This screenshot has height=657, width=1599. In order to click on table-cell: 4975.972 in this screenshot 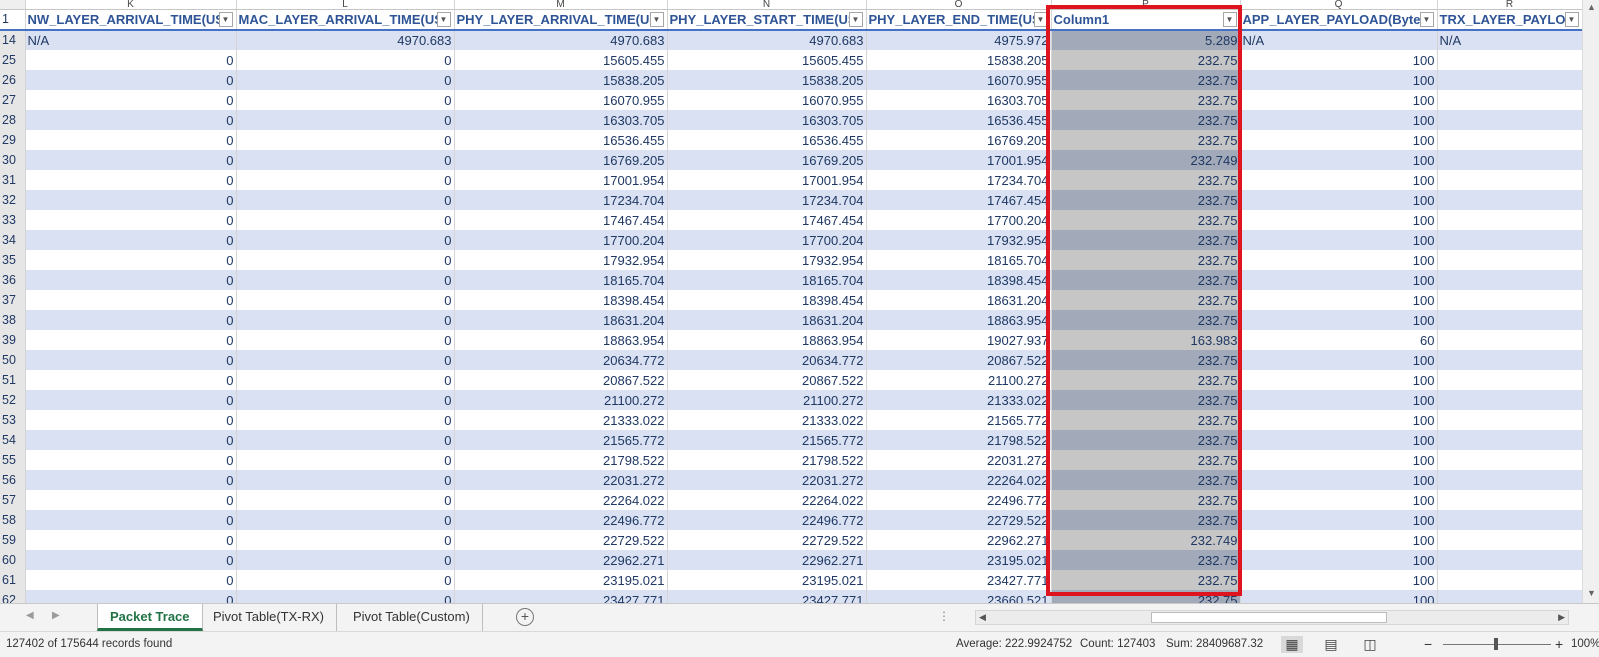, I will do `click(959, 40)`.